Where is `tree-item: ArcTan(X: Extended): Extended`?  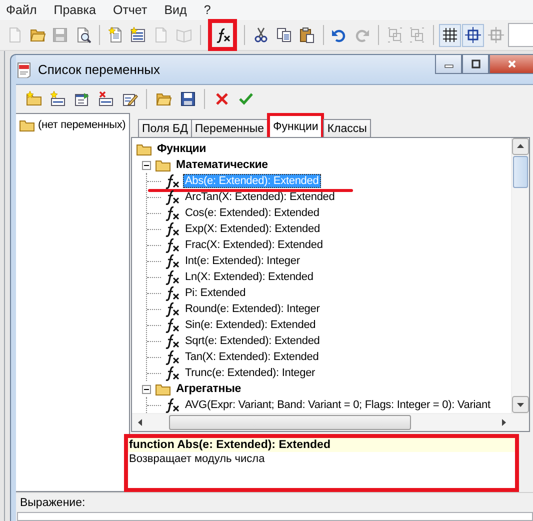 tree-item: ArcTan(X: Extended): Extended is located at coordinates (260, 197).